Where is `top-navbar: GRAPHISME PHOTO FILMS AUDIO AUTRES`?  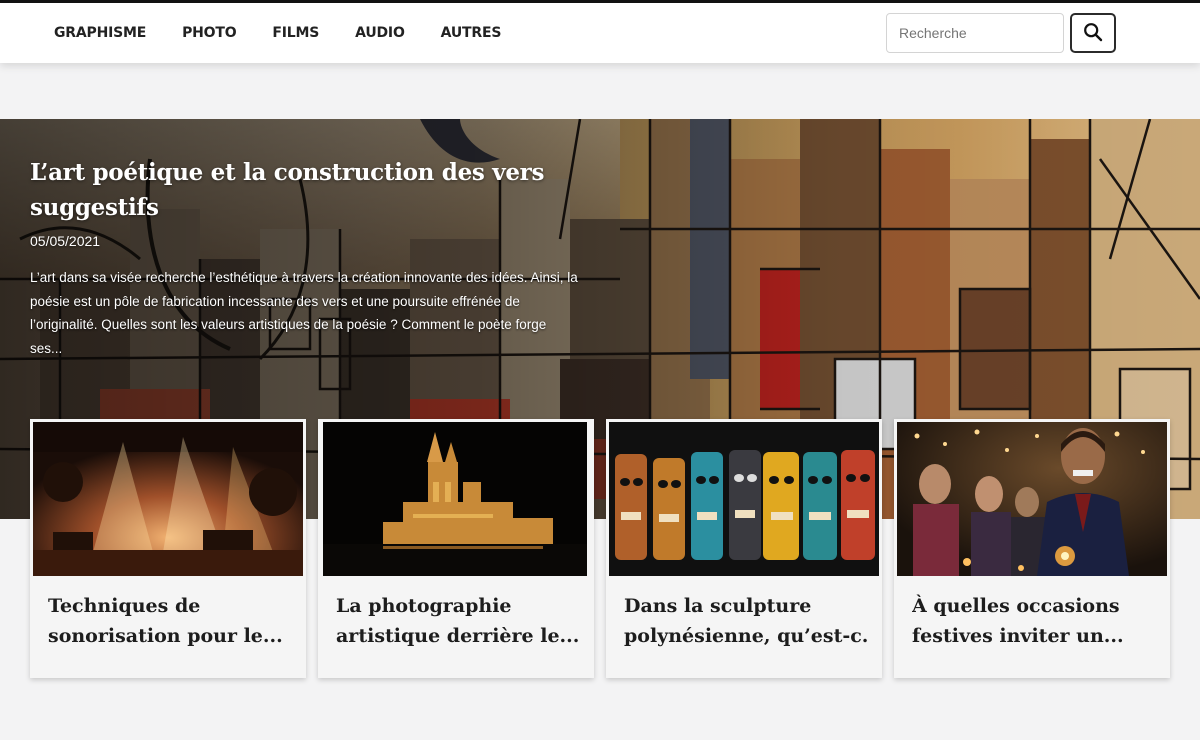 top-navbar: GRAPHISME PHOTO FILMS AUDIO AUTRES is located at coordinates (600, 31).